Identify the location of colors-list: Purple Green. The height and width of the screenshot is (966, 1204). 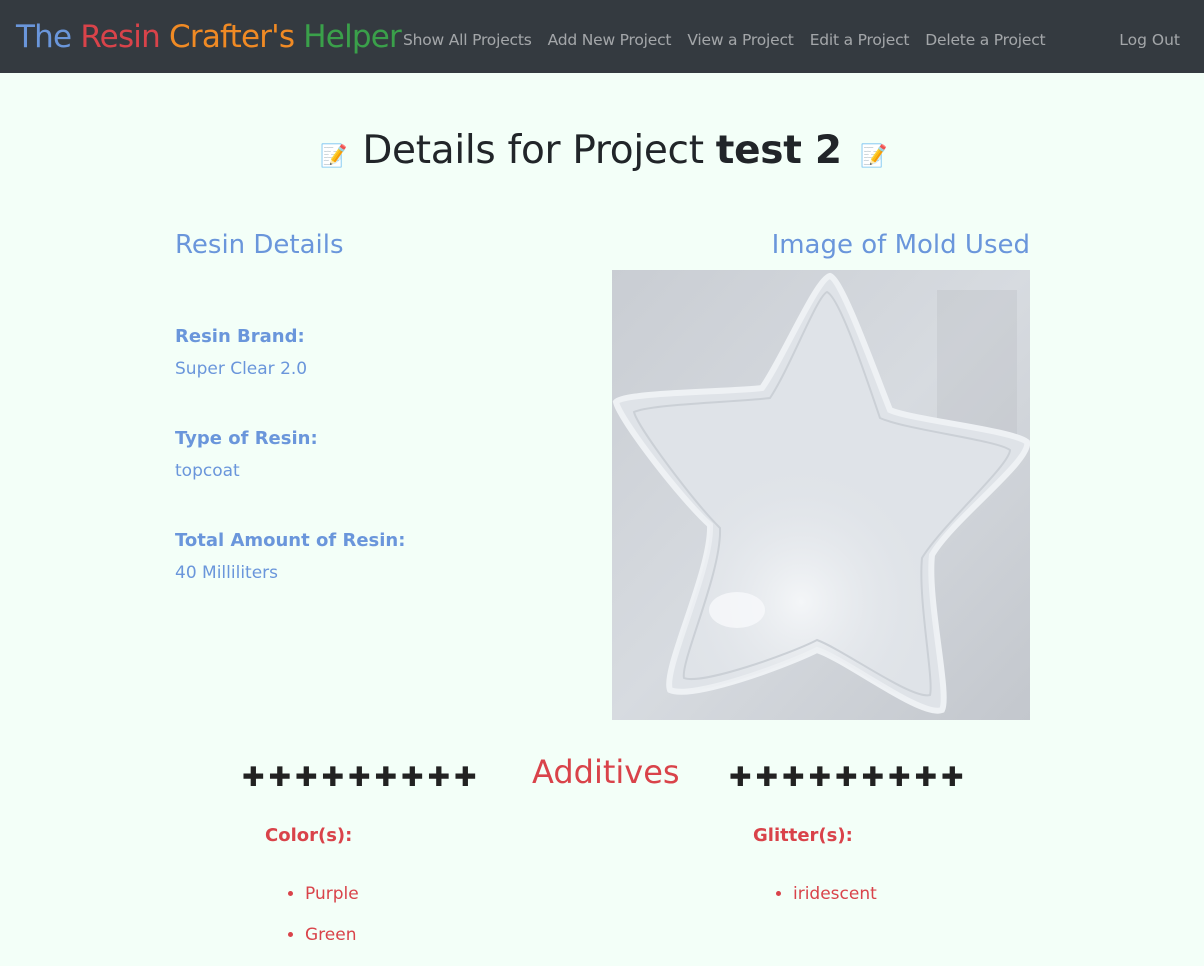
(322, 925).